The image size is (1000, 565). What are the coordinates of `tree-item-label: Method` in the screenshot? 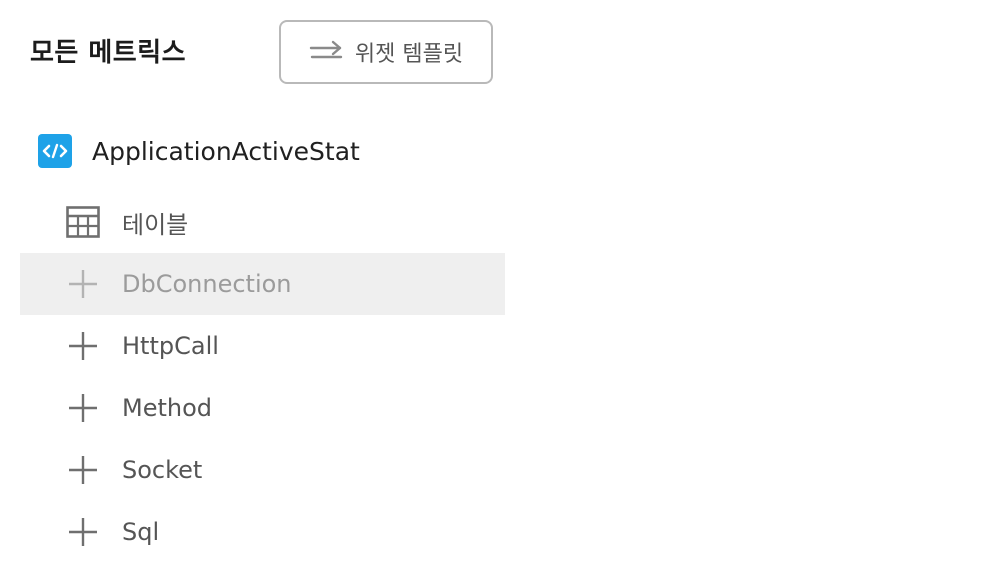 It's located at (167, 408).